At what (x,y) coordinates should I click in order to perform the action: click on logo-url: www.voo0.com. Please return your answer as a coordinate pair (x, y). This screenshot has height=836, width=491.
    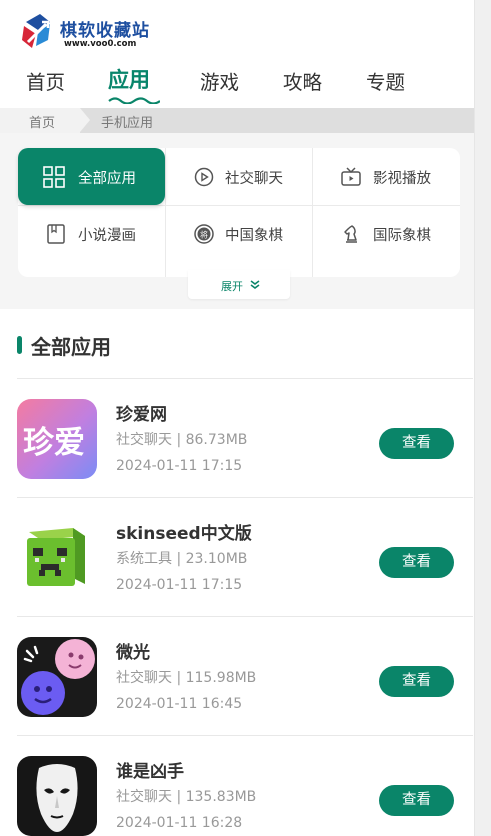
    Looking at the image, I should click on (100, 44).